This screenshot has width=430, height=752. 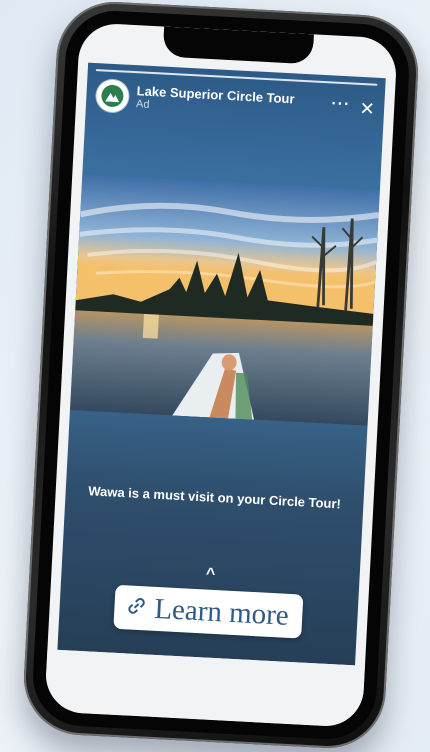 What do you see at coordinates (341, 105) in the screenshot?
I see `more-dots-icon: ···` at bounding box center [341, 105].